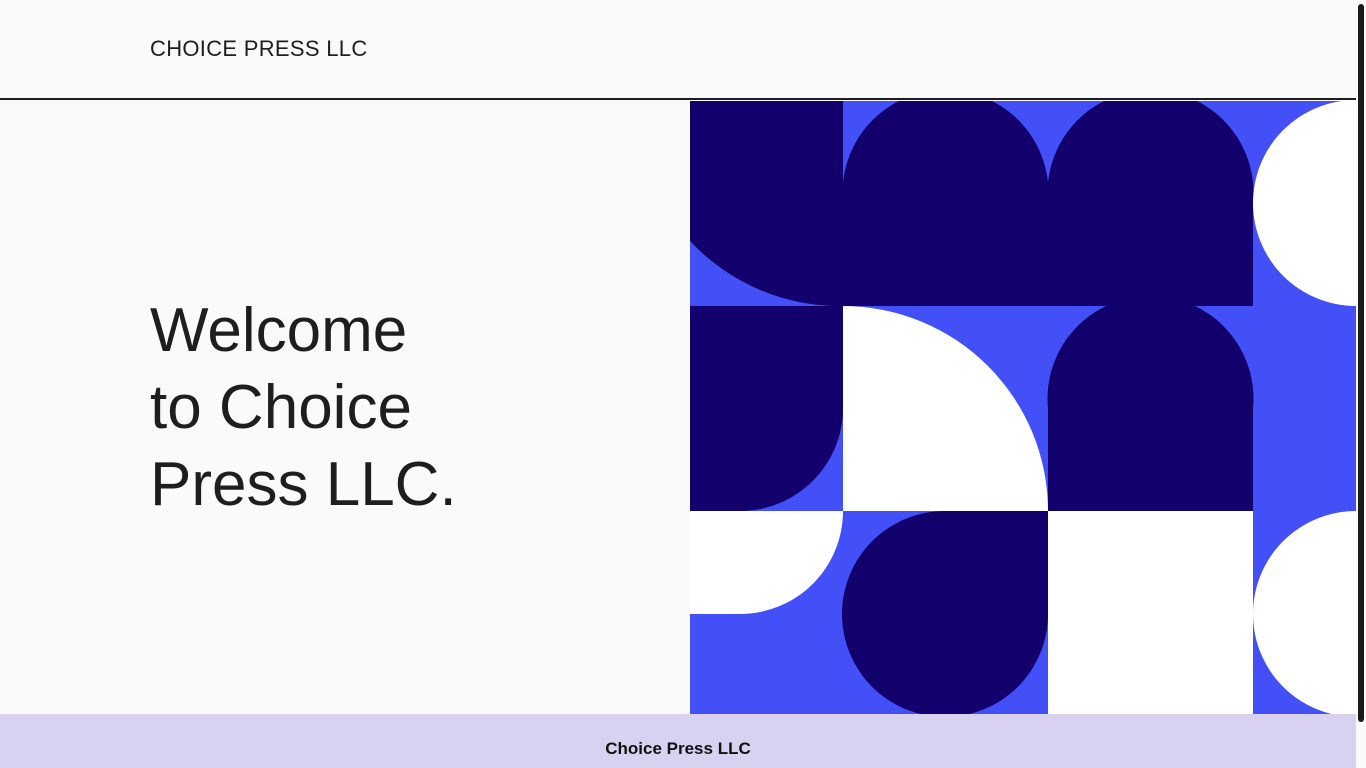  What do you see at coordinates (945, 612) in the screenshot?
I see `pattern-shape-r3c2` at bounding box center [945, 612].